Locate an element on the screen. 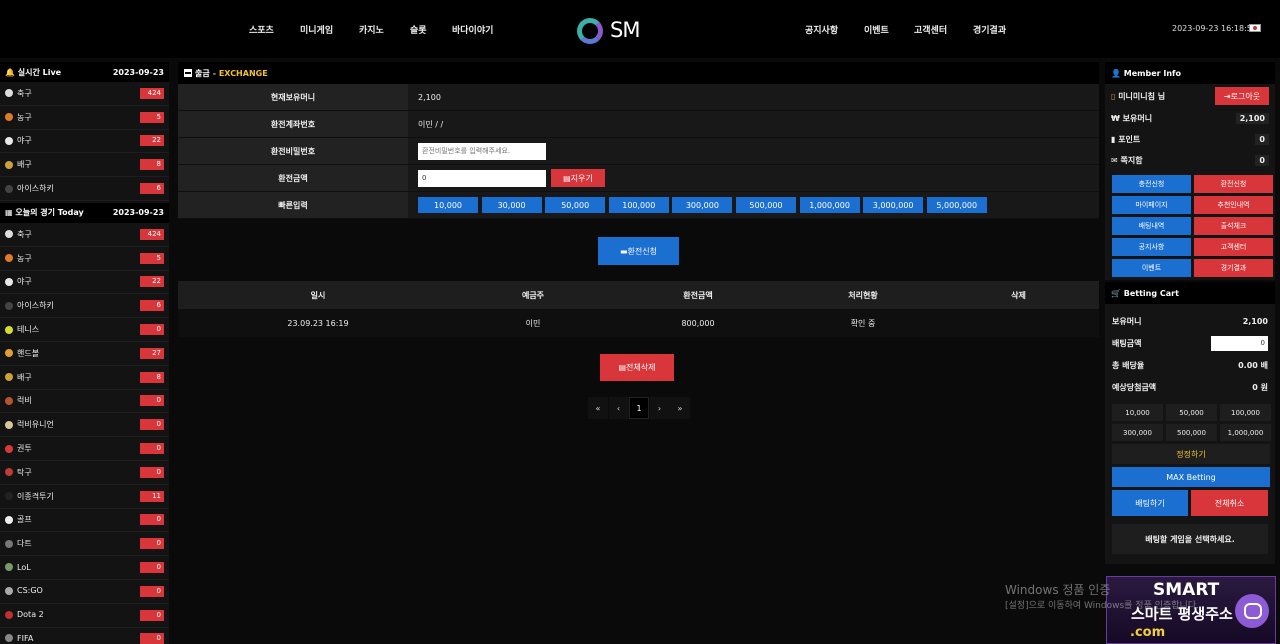 The height and width of the screenshot is (644, 1280). exchange-submit-button: ▬ 환전신청 is located at coordinates (638, 251).